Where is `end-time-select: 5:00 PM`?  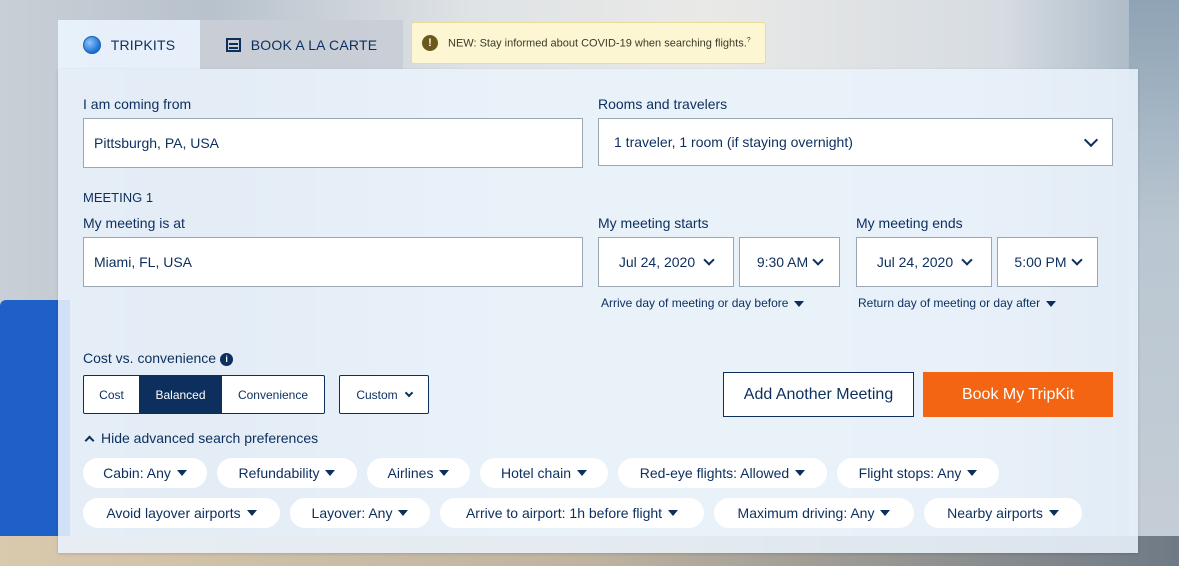 end-time-select: 5:00 PM is located at coordinates (1047, 262).